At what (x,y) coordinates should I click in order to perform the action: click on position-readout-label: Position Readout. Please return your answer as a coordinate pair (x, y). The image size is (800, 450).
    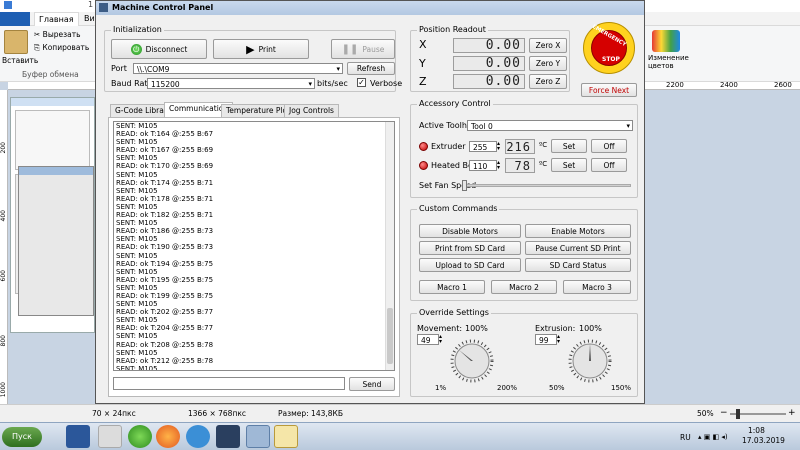
    Looking at the image, I should click on (452, 29).